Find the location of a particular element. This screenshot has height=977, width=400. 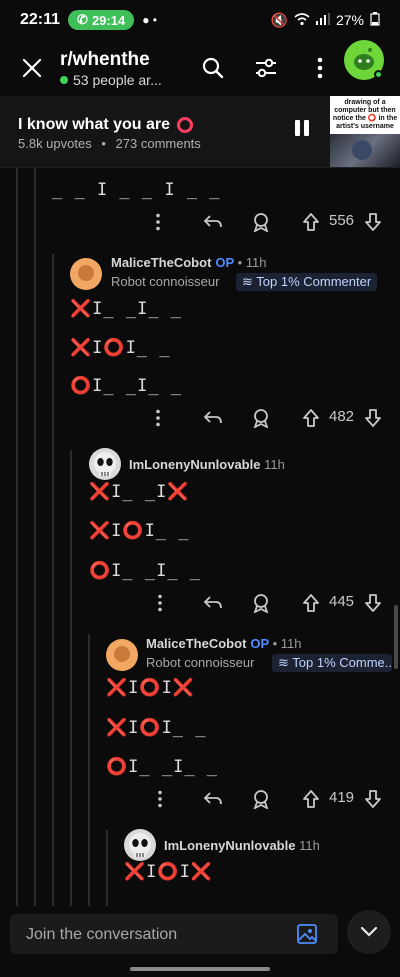

red-circle-icon is located at coordinates (185, 125).